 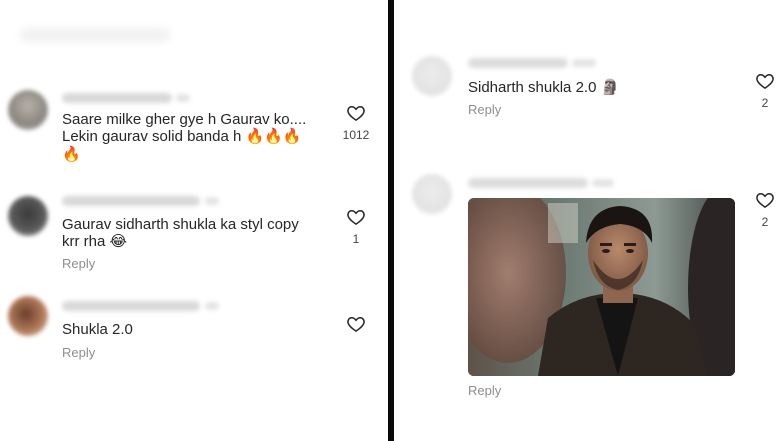 What do you see at coordinates (356, 239) in the screenshot?
I see `like-count: 1` at bounding box center [356, 239].